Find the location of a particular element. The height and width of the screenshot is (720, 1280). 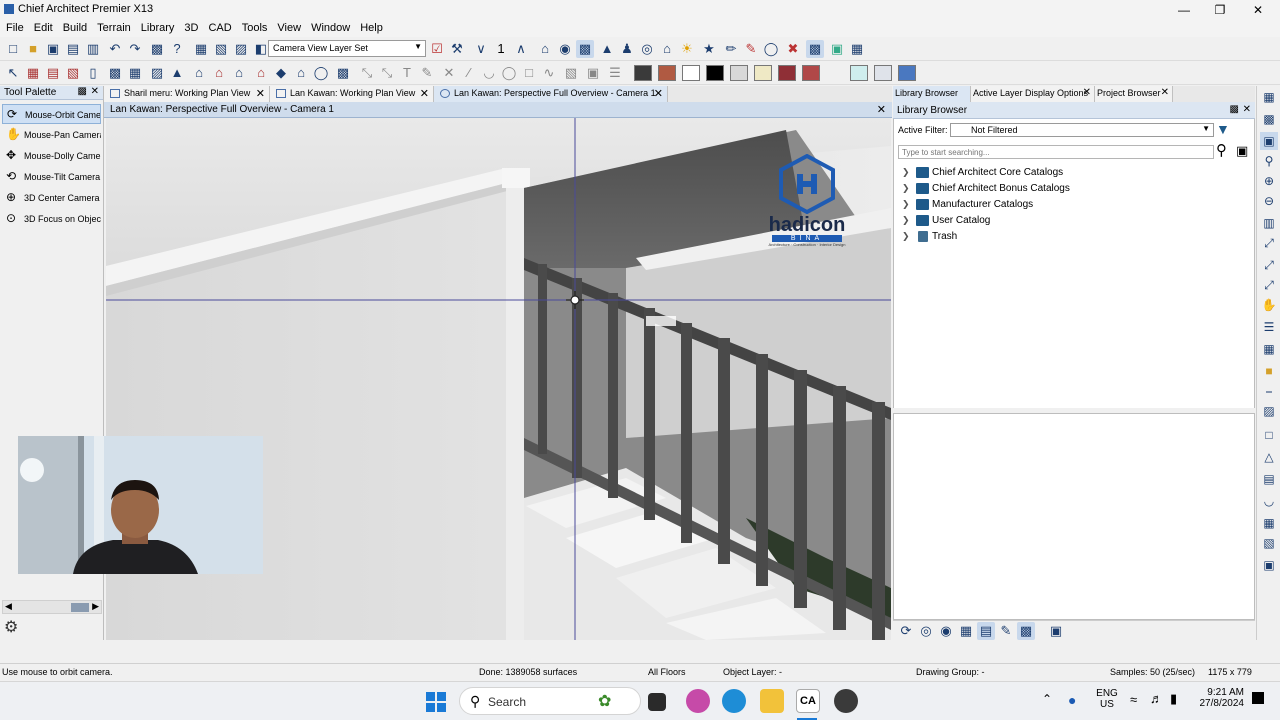

record-walkthrough-icon: ▣ is located at coordinates (837, 49).